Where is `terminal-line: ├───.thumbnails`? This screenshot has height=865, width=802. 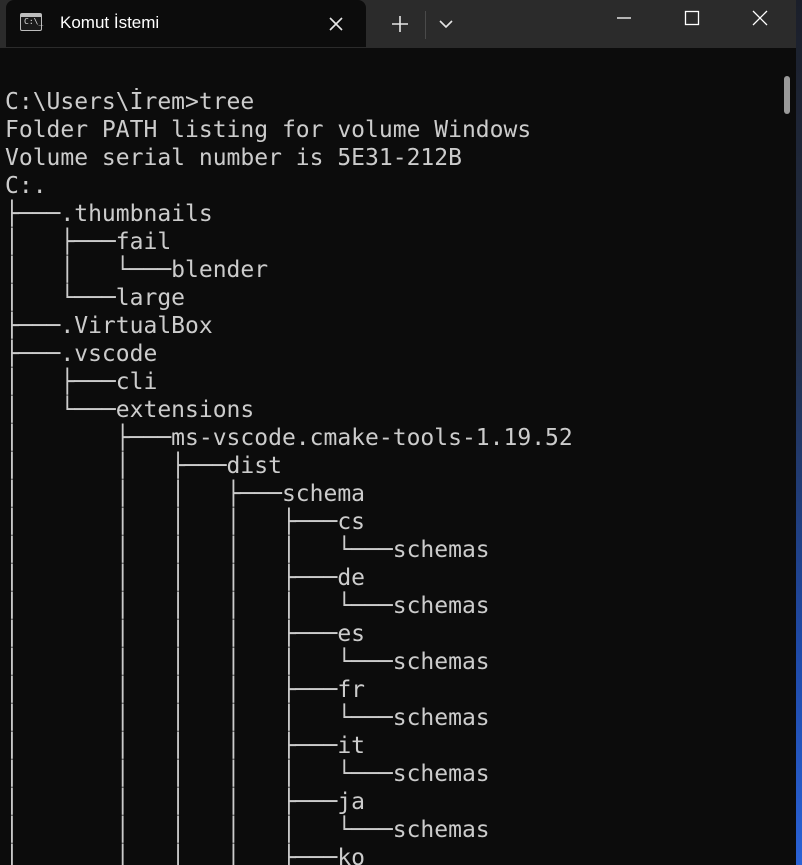
terminal-line: ├───.thumbnails is located at coordinates (109, 214).